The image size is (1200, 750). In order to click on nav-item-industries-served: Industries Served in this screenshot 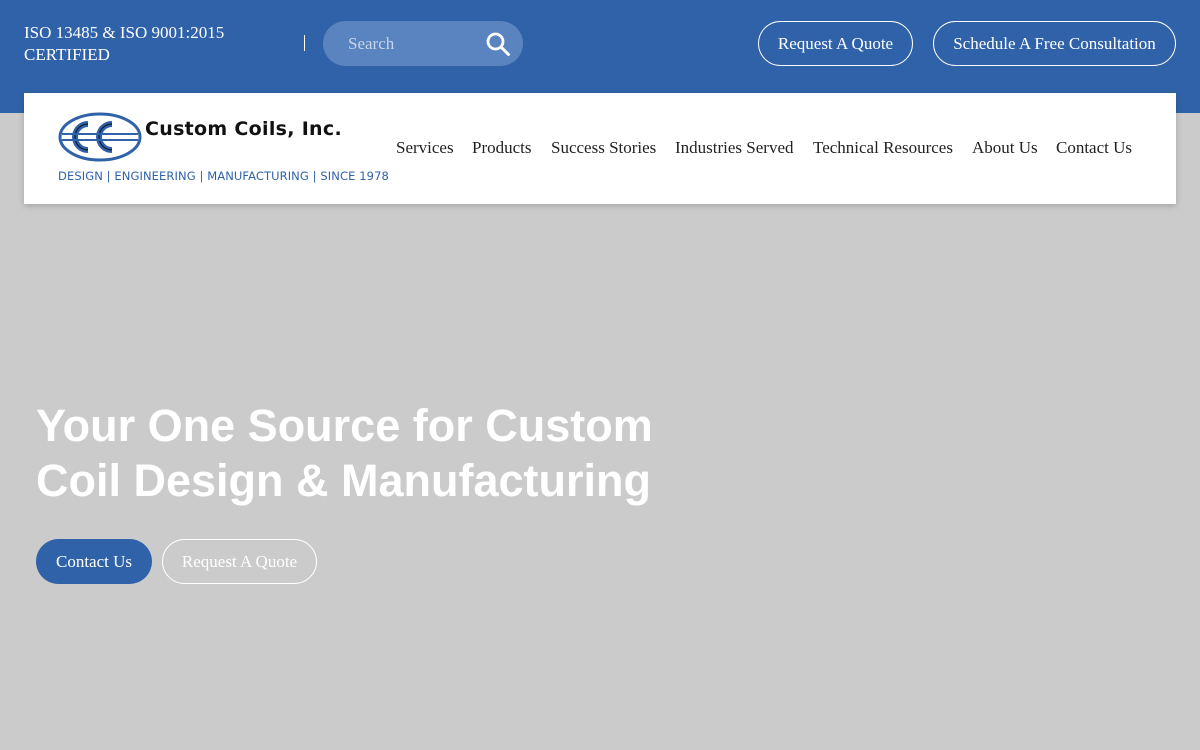, I will do `click(734, 148)`.